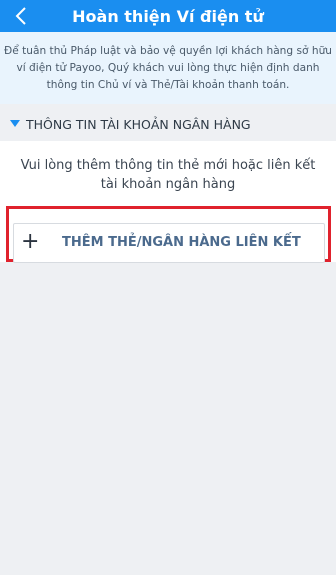 This screenshot has width=336, height=575. I want to click on background-filler, so click(168, 282).